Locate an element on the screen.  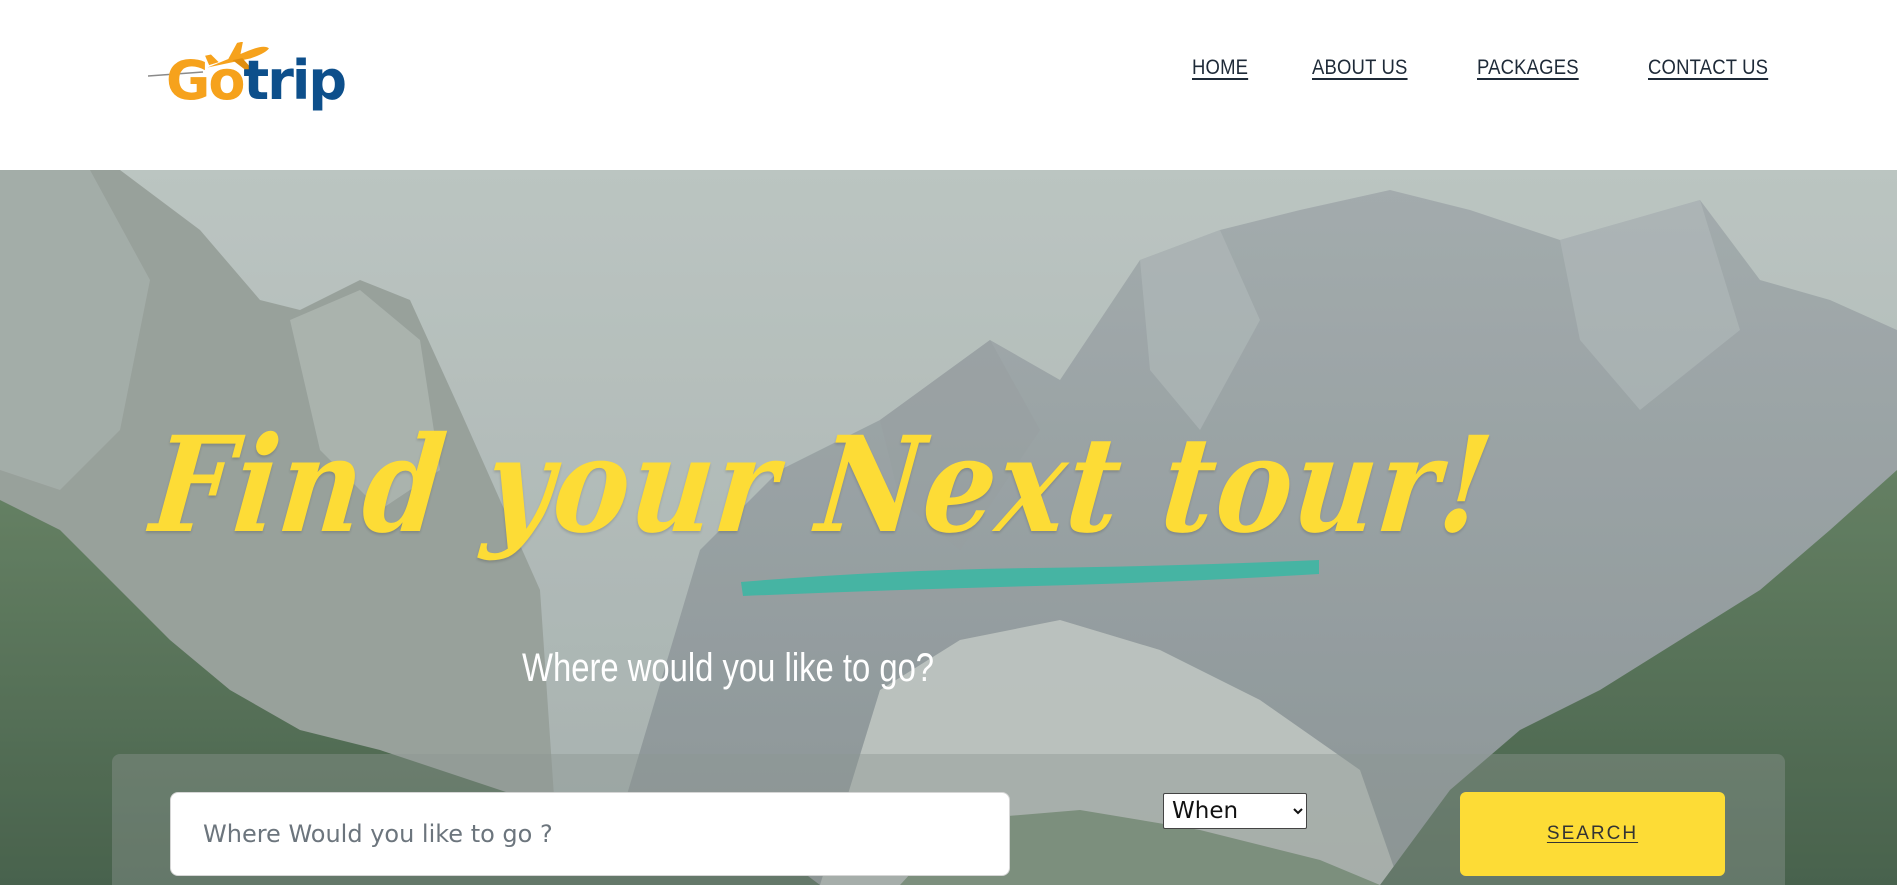
main-nav: HOME ABOUT US PACKAGES CONTACT US is located at coordinates (1488, 68).